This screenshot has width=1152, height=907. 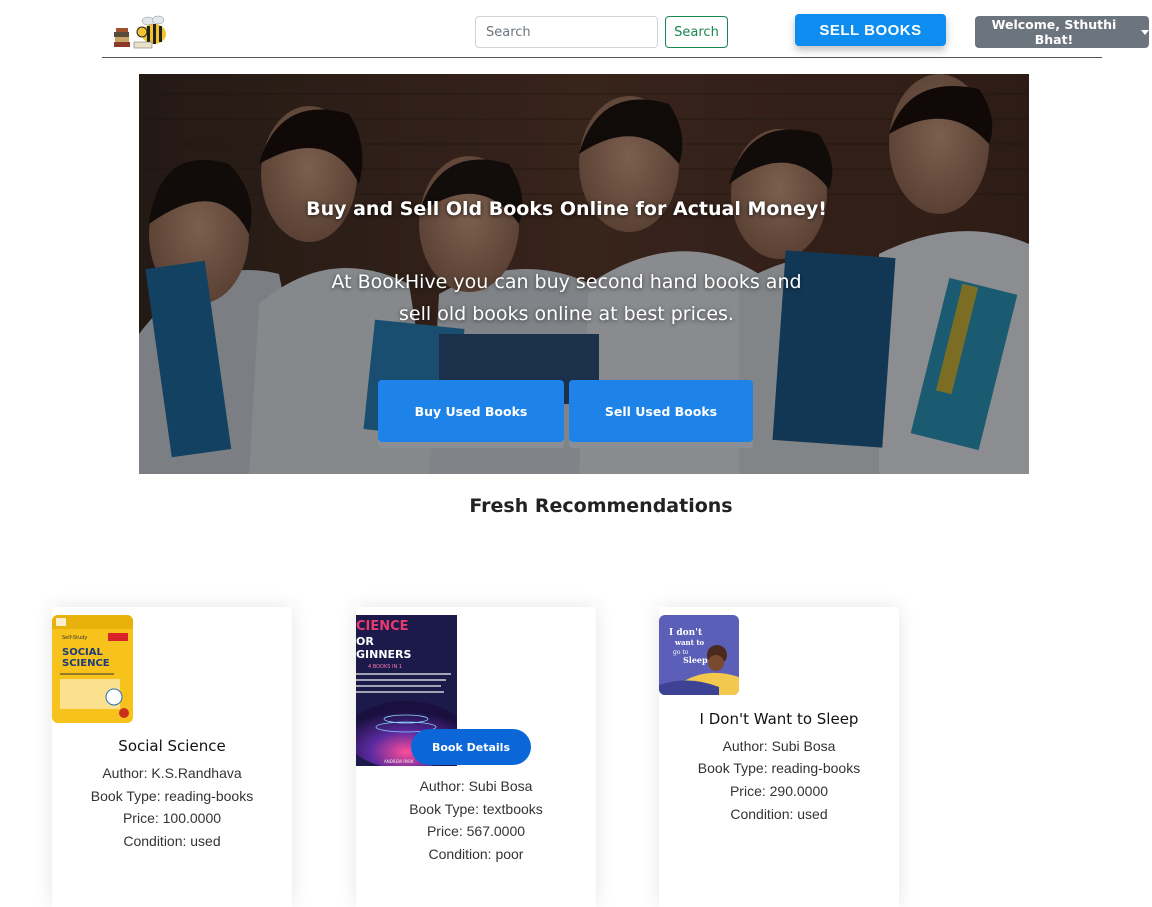 I want to click on sell-used-books-button: Sell Used Books, so click(x=661, y=411).